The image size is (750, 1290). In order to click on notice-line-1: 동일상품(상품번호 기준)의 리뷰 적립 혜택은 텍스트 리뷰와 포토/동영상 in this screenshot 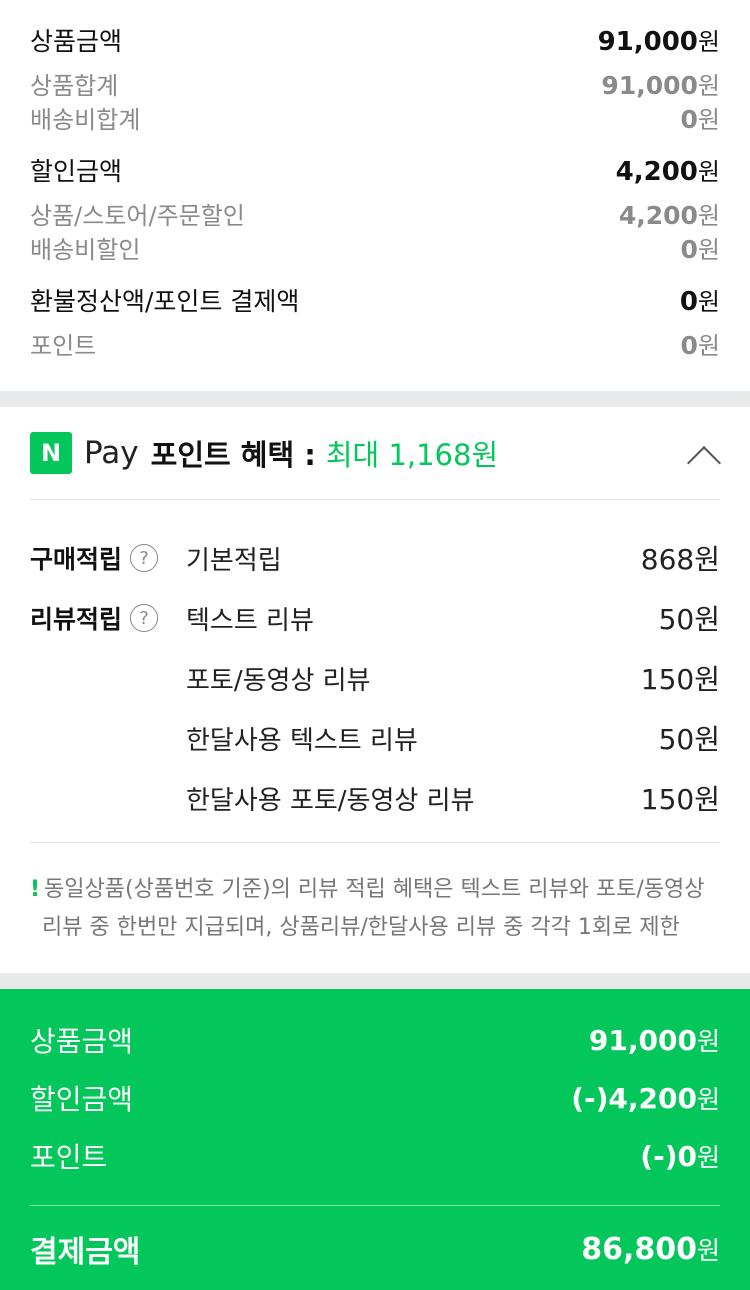, I will do `click(374, 889)`.